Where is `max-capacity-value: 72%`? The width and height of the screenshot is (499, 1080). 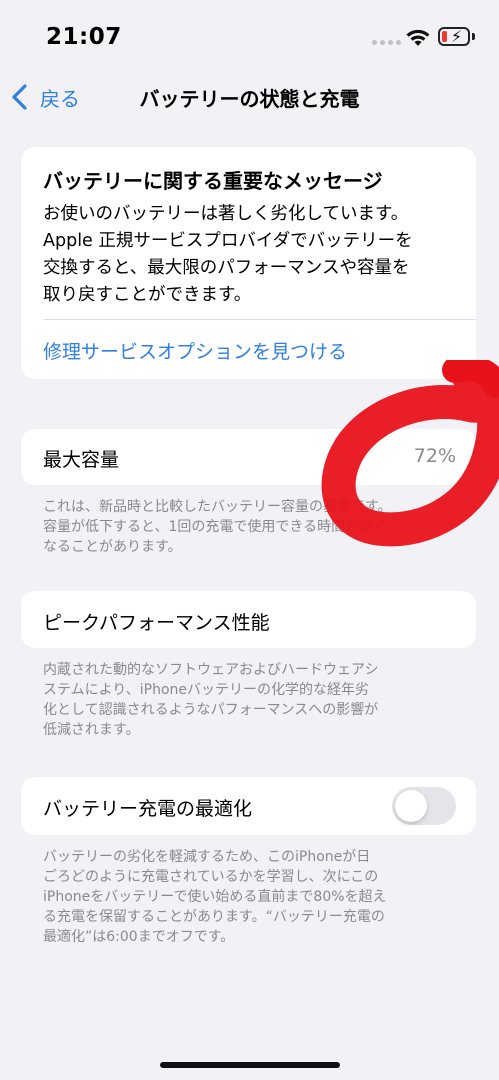
max-capacity-value: 72% is located at coordinates (434, 456).